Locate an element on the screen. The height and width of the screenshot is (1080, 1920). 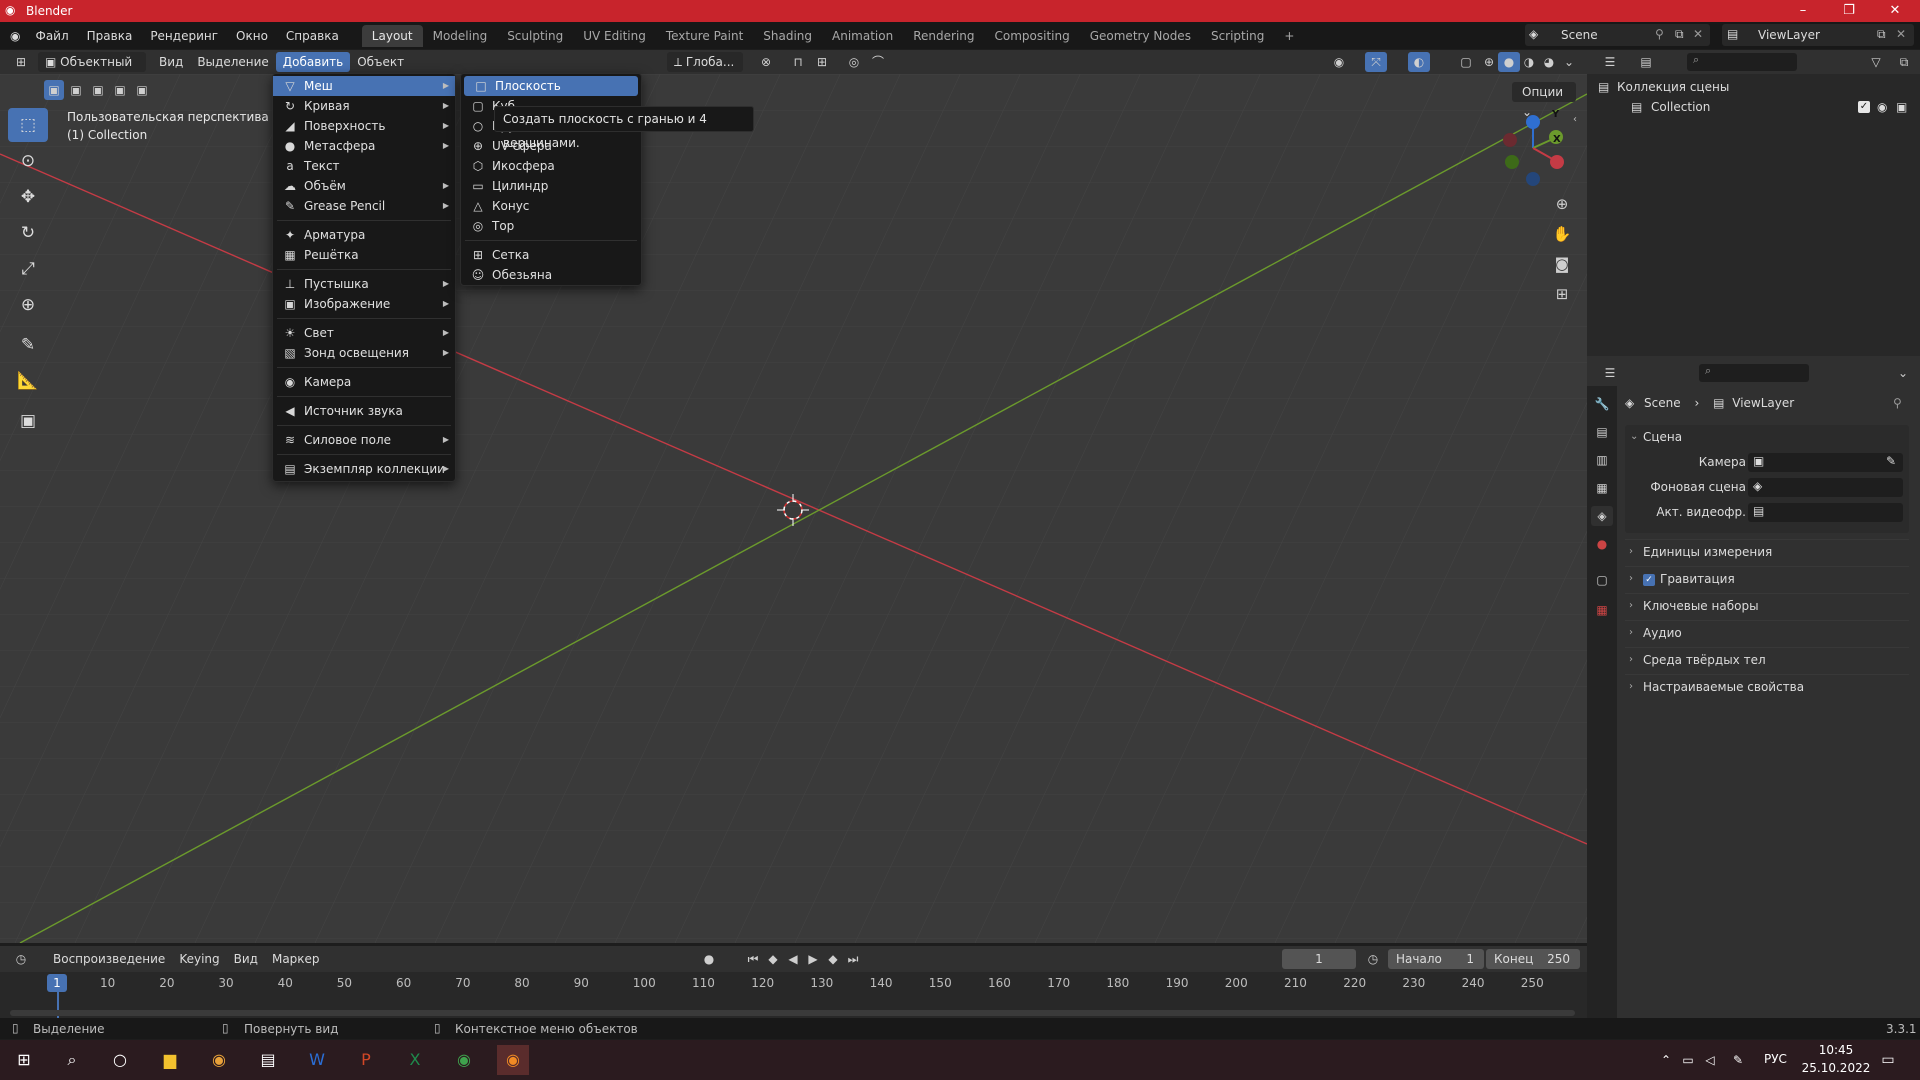
tab-animation: Animation is located at coordinates (862, 36).